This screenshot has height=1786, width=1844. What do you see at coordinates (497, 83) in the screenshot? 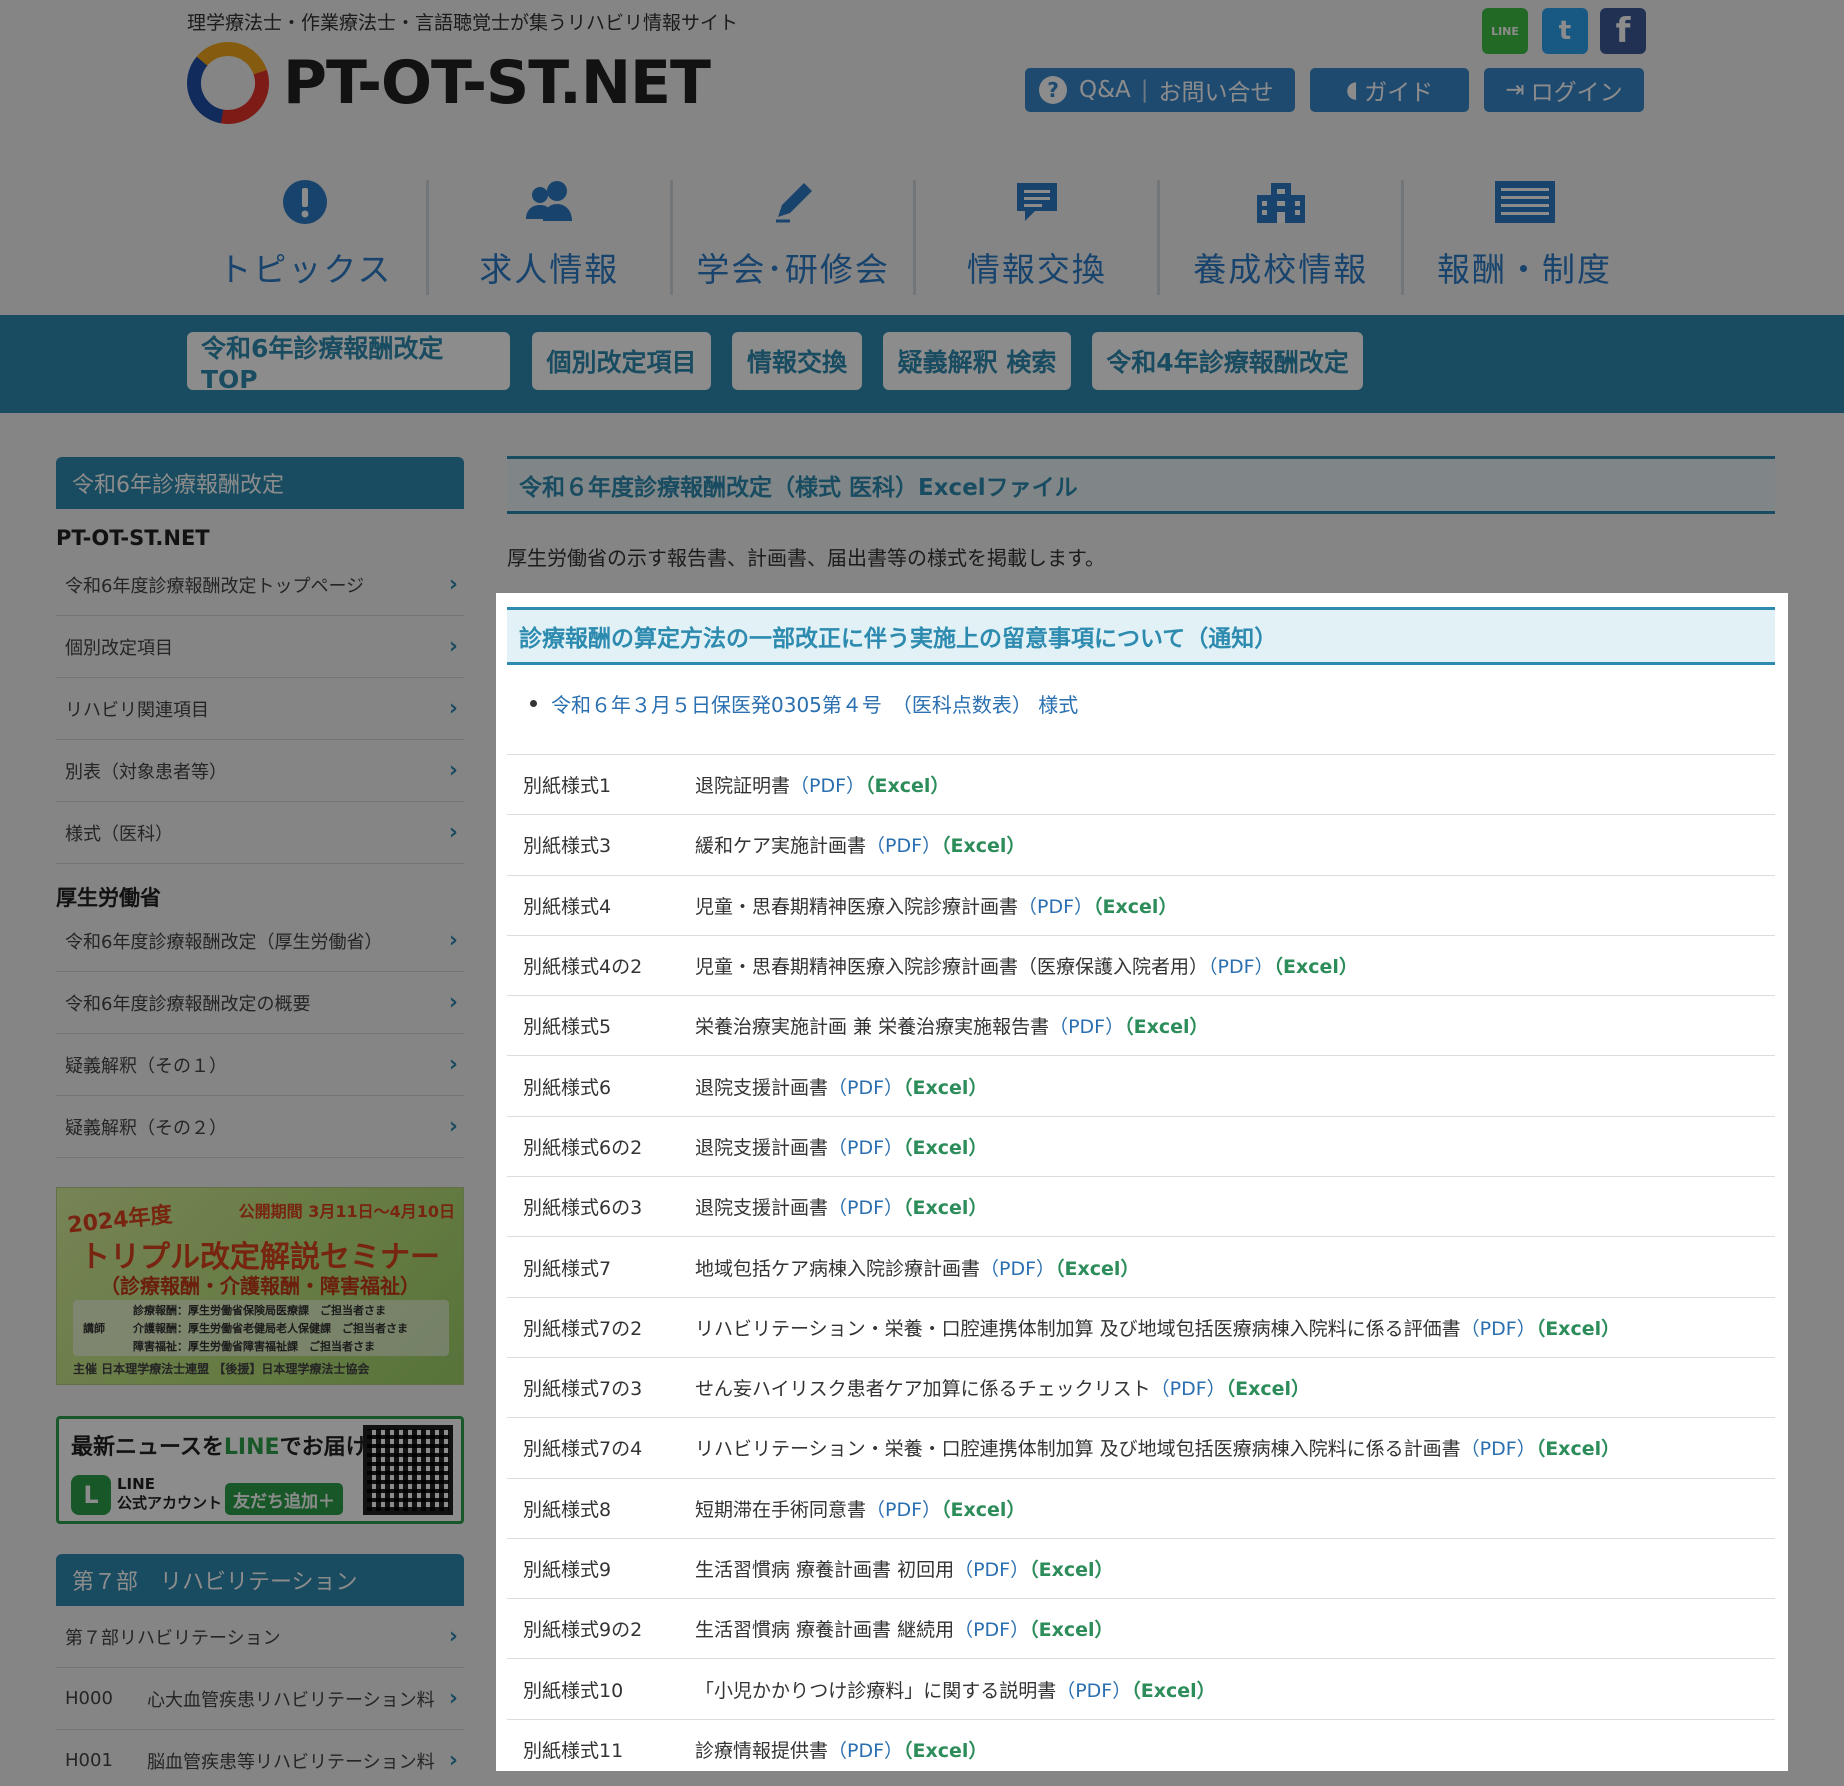
I see `logo-text: PT-OT-ST.NET` at bounding box center [497, 83].